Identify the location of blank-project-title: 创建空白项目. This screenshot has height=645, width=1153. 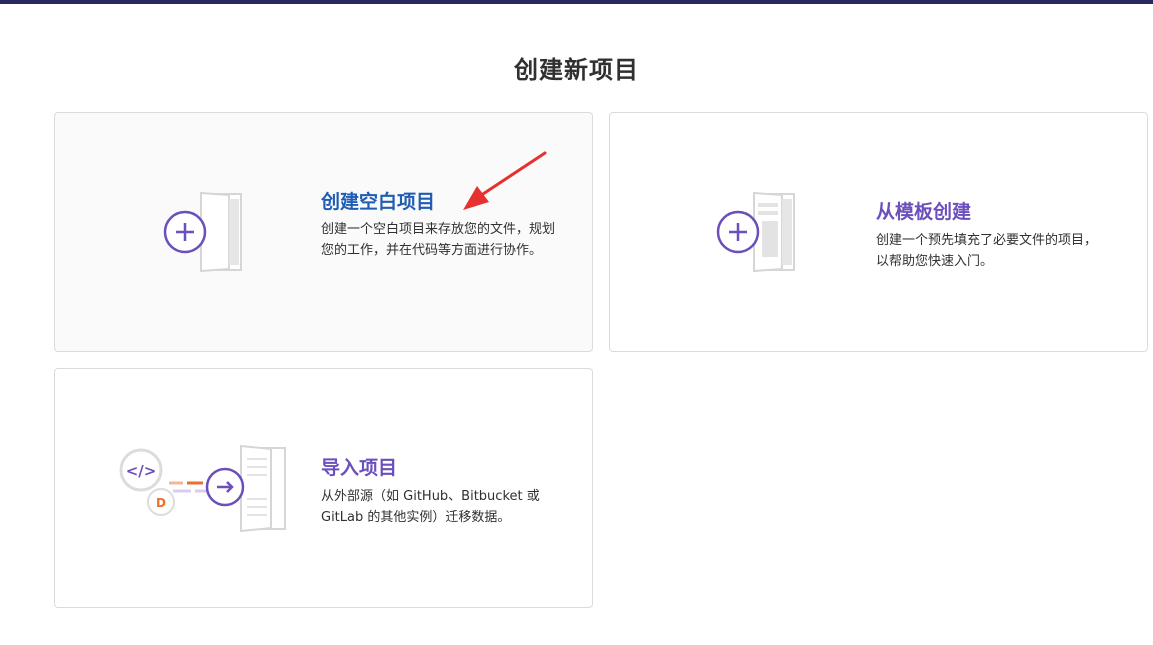
(378, 202).